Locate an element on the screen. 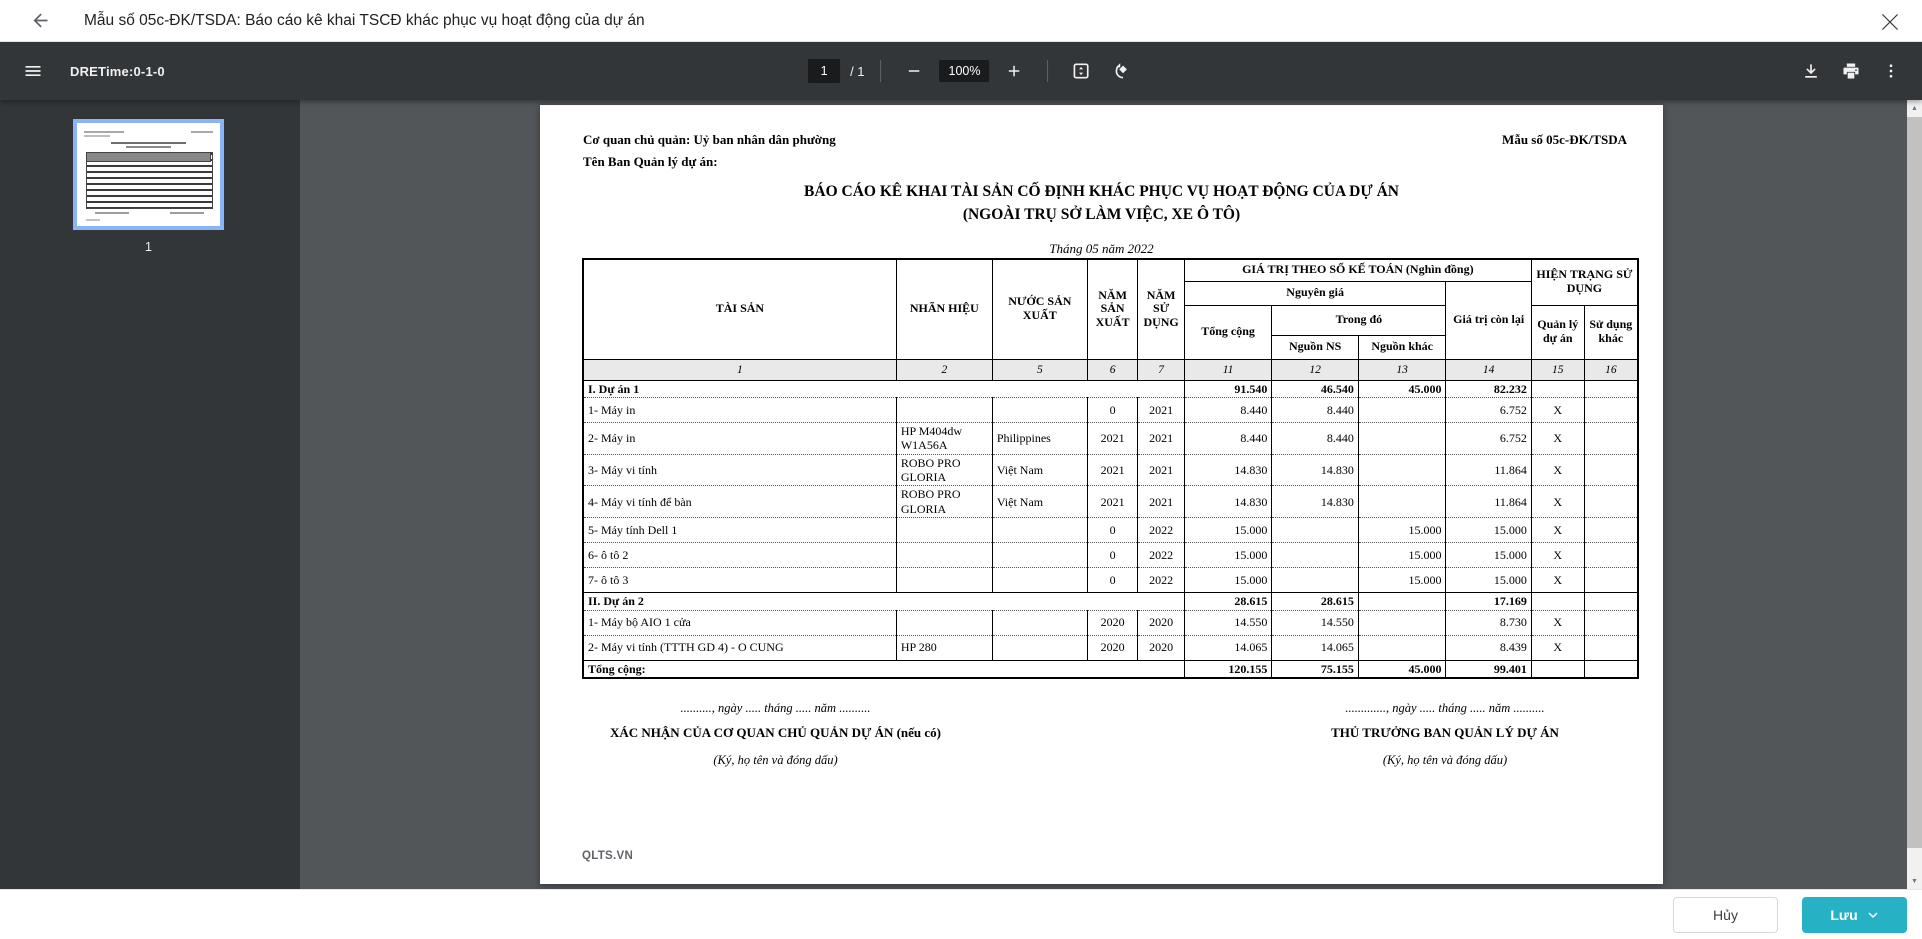  vertical-scrollbar: ▲ ▼ is located at coordinates (1914, 494).